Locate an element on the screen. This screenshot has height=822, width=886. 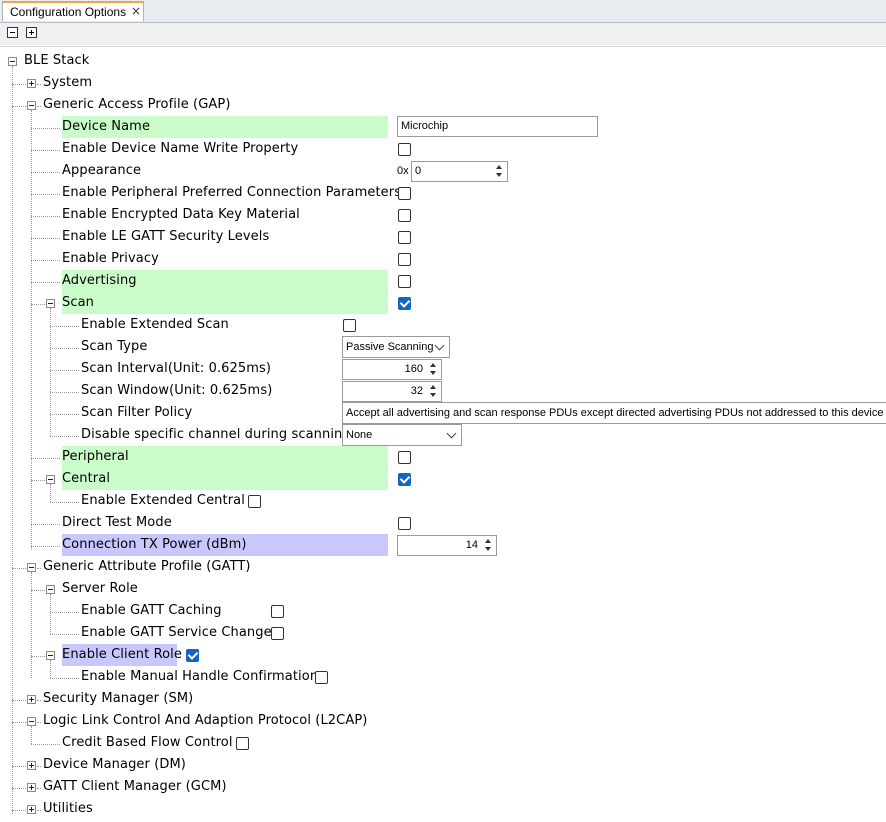
tree-node-ble-stack: BLE Stack is located at coordinates (56, 61).